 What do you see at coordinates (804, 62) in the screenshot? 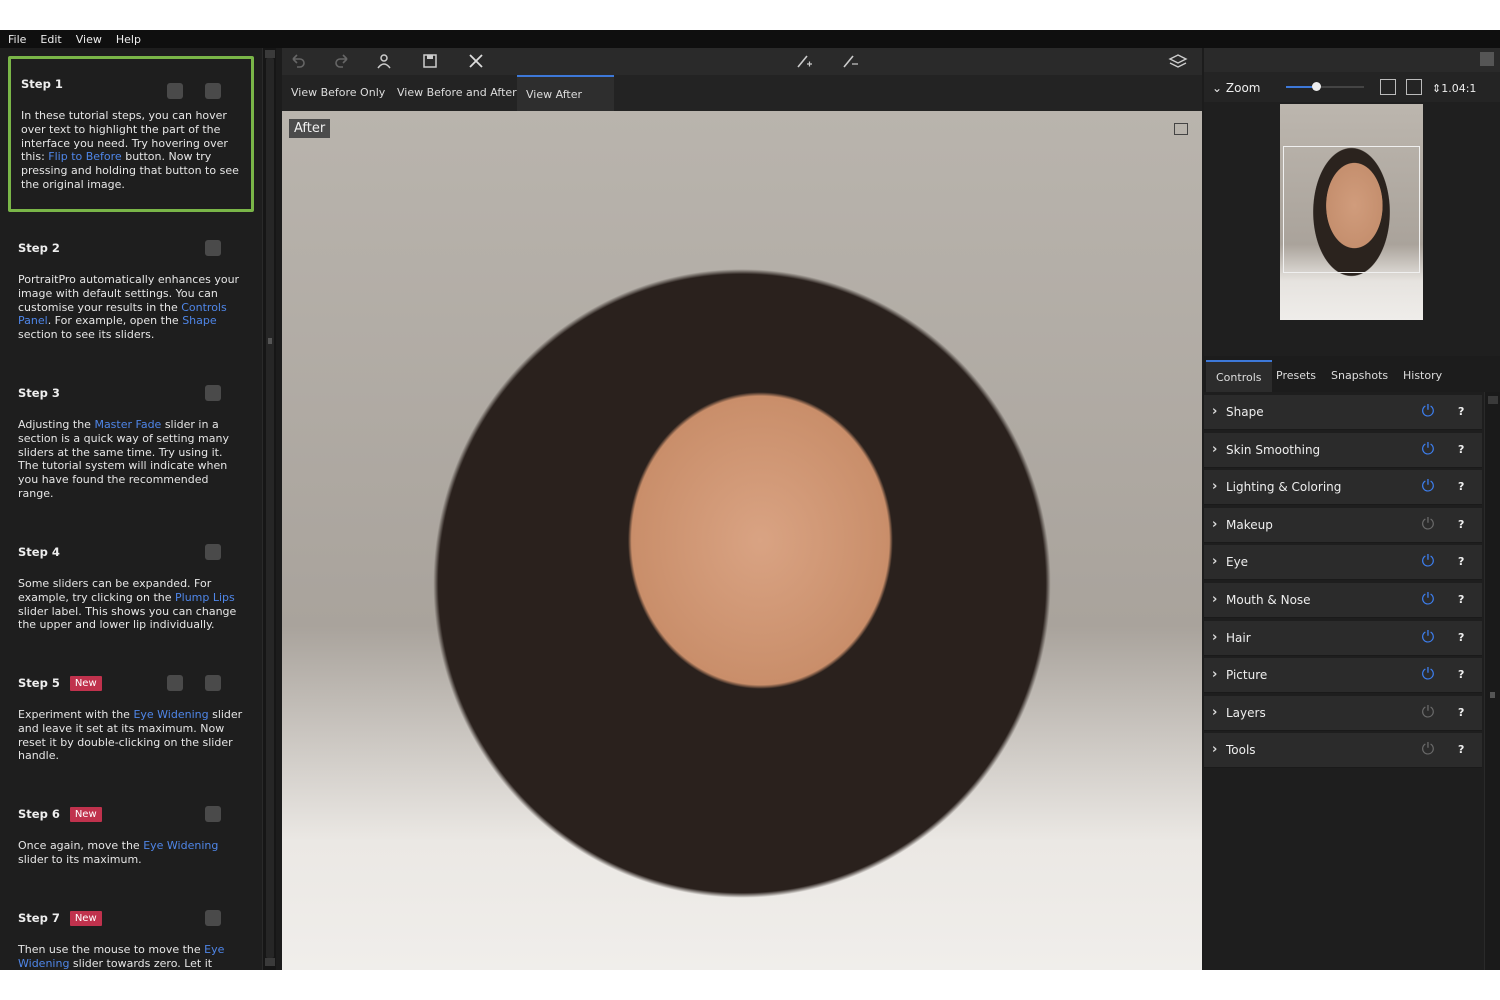
I see `brush-add-icon` at bounding box center [804, 62].